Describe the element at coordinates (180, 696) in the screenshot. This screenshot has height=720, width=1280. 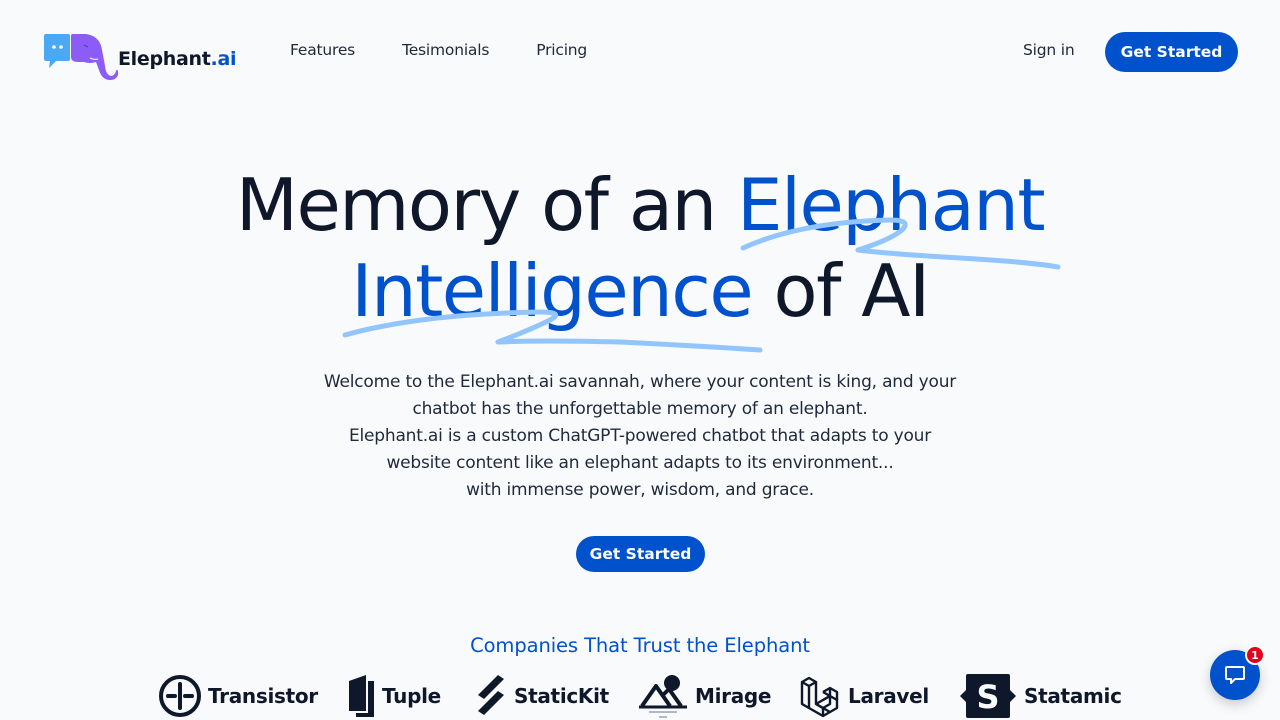
I see `transistor-icon` at that location.